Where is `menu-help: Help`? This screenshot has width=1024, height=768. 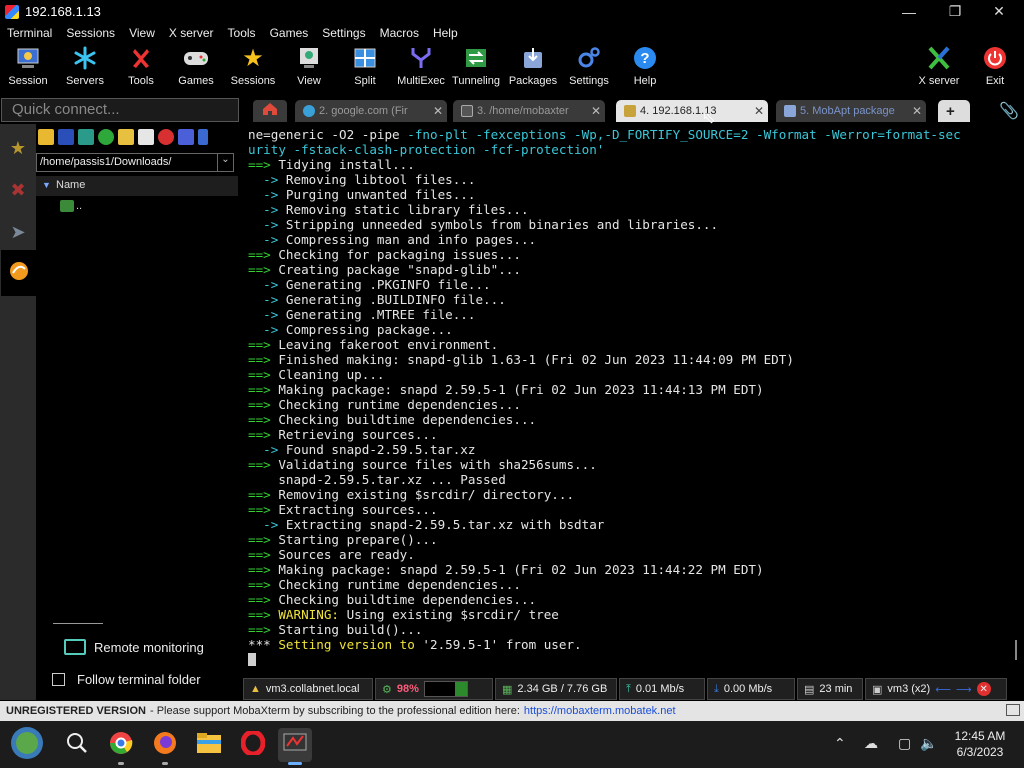 menu-help: Help is located at coordinates (445, 33).